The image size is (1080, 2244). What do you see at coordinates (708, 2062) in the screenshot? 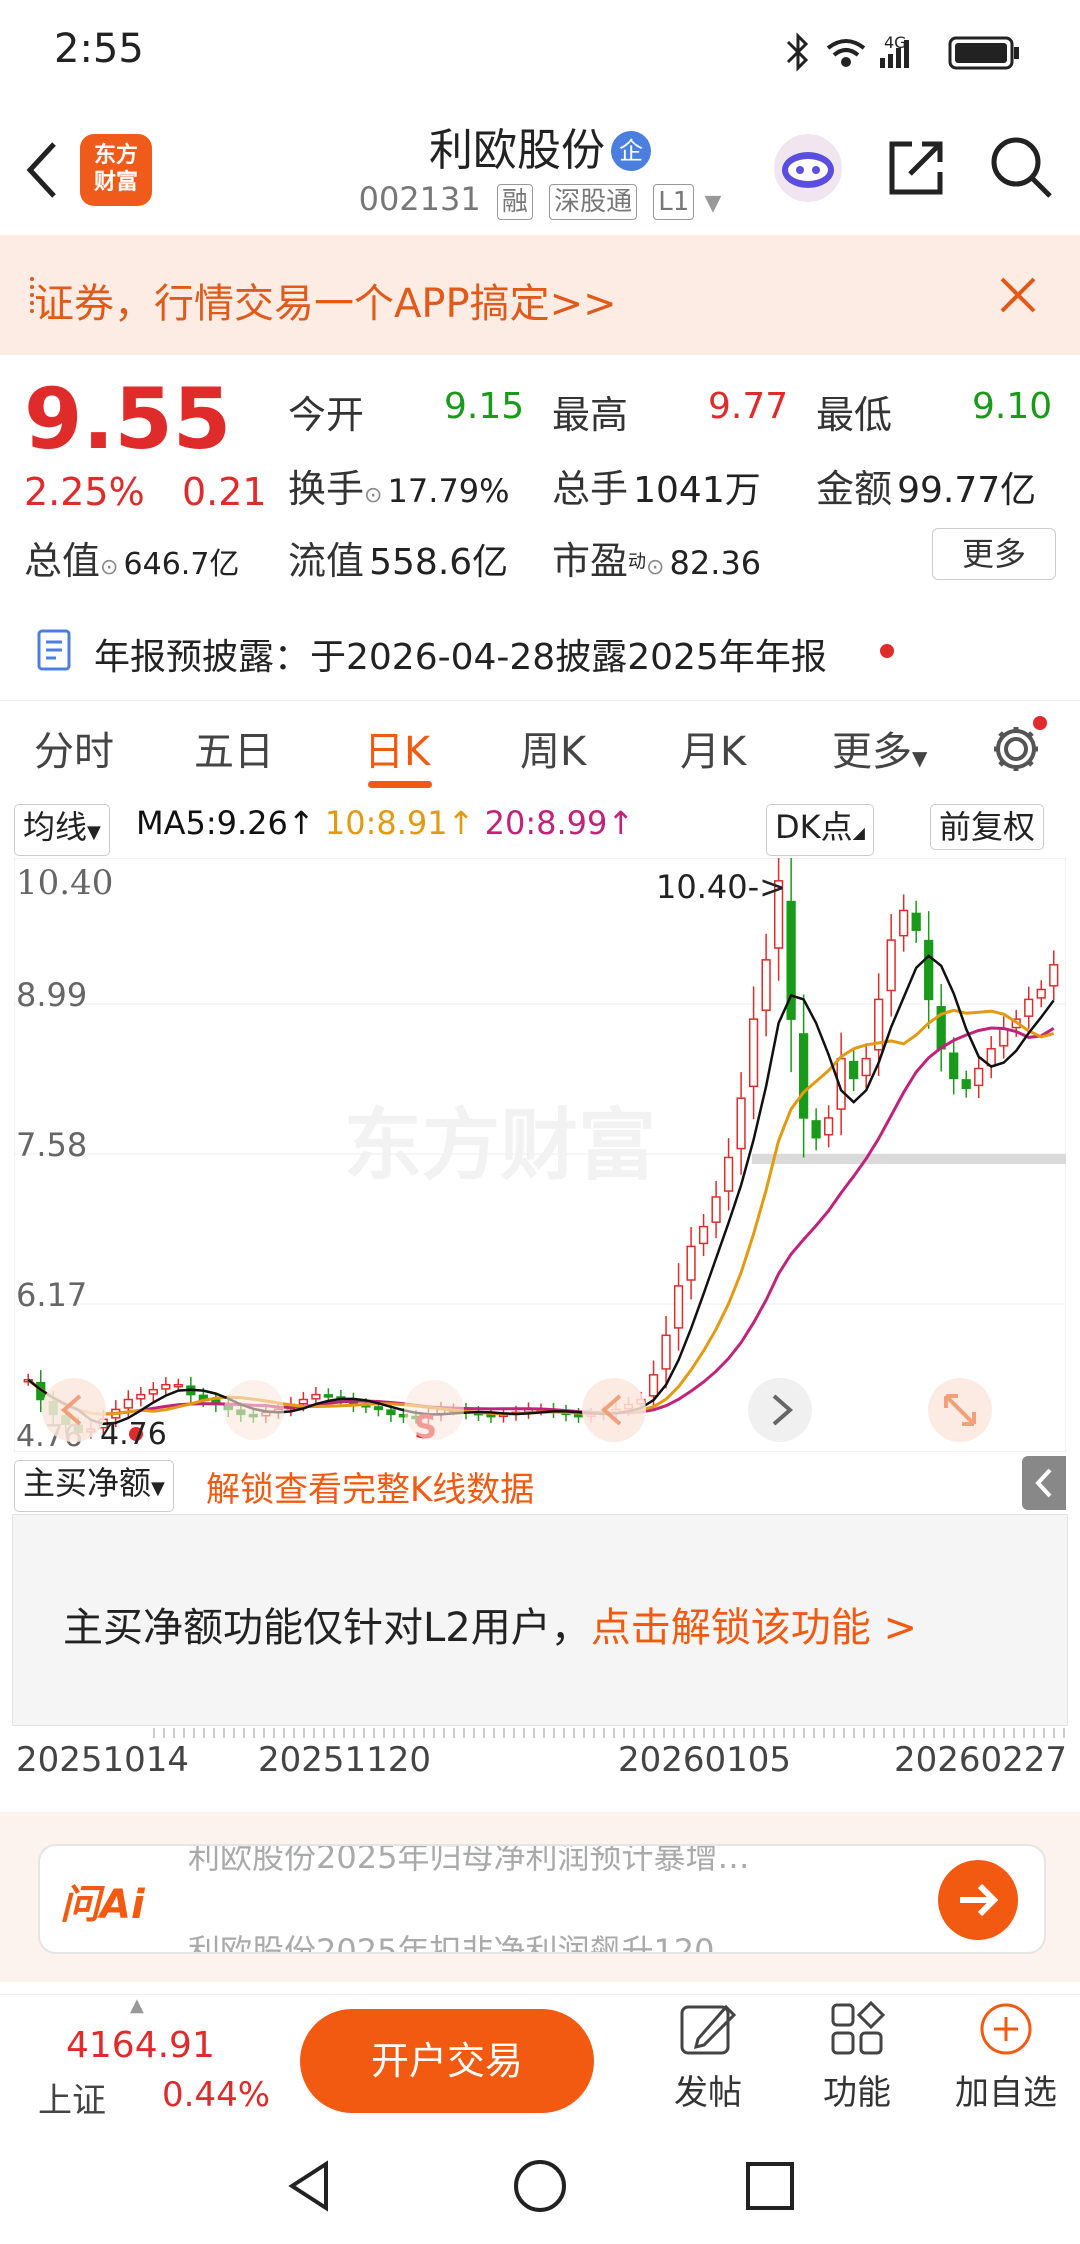
I see `post-button: 发帖` at bounding box center [708, 2062].